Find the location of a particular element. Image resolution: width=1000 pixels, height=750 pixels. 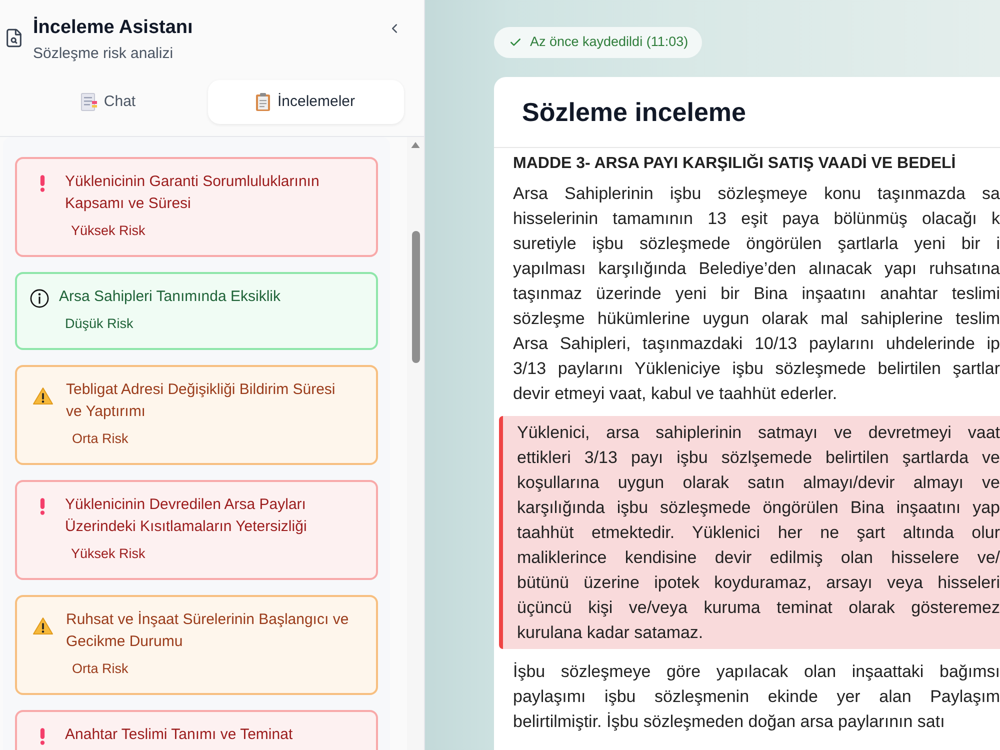

finding-title: Arsa Sahipleri Tanımında Eksiklik is located at coordinates (169, 297).